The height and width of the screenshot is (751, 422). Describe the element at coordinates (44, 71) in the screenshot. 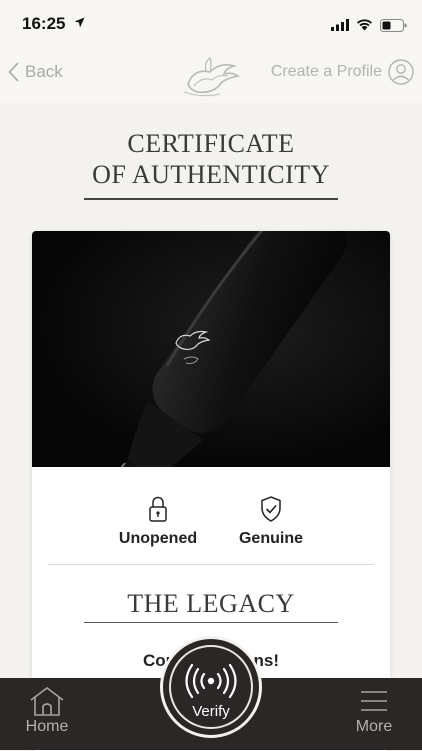

I see `back-label: Back` at that location.